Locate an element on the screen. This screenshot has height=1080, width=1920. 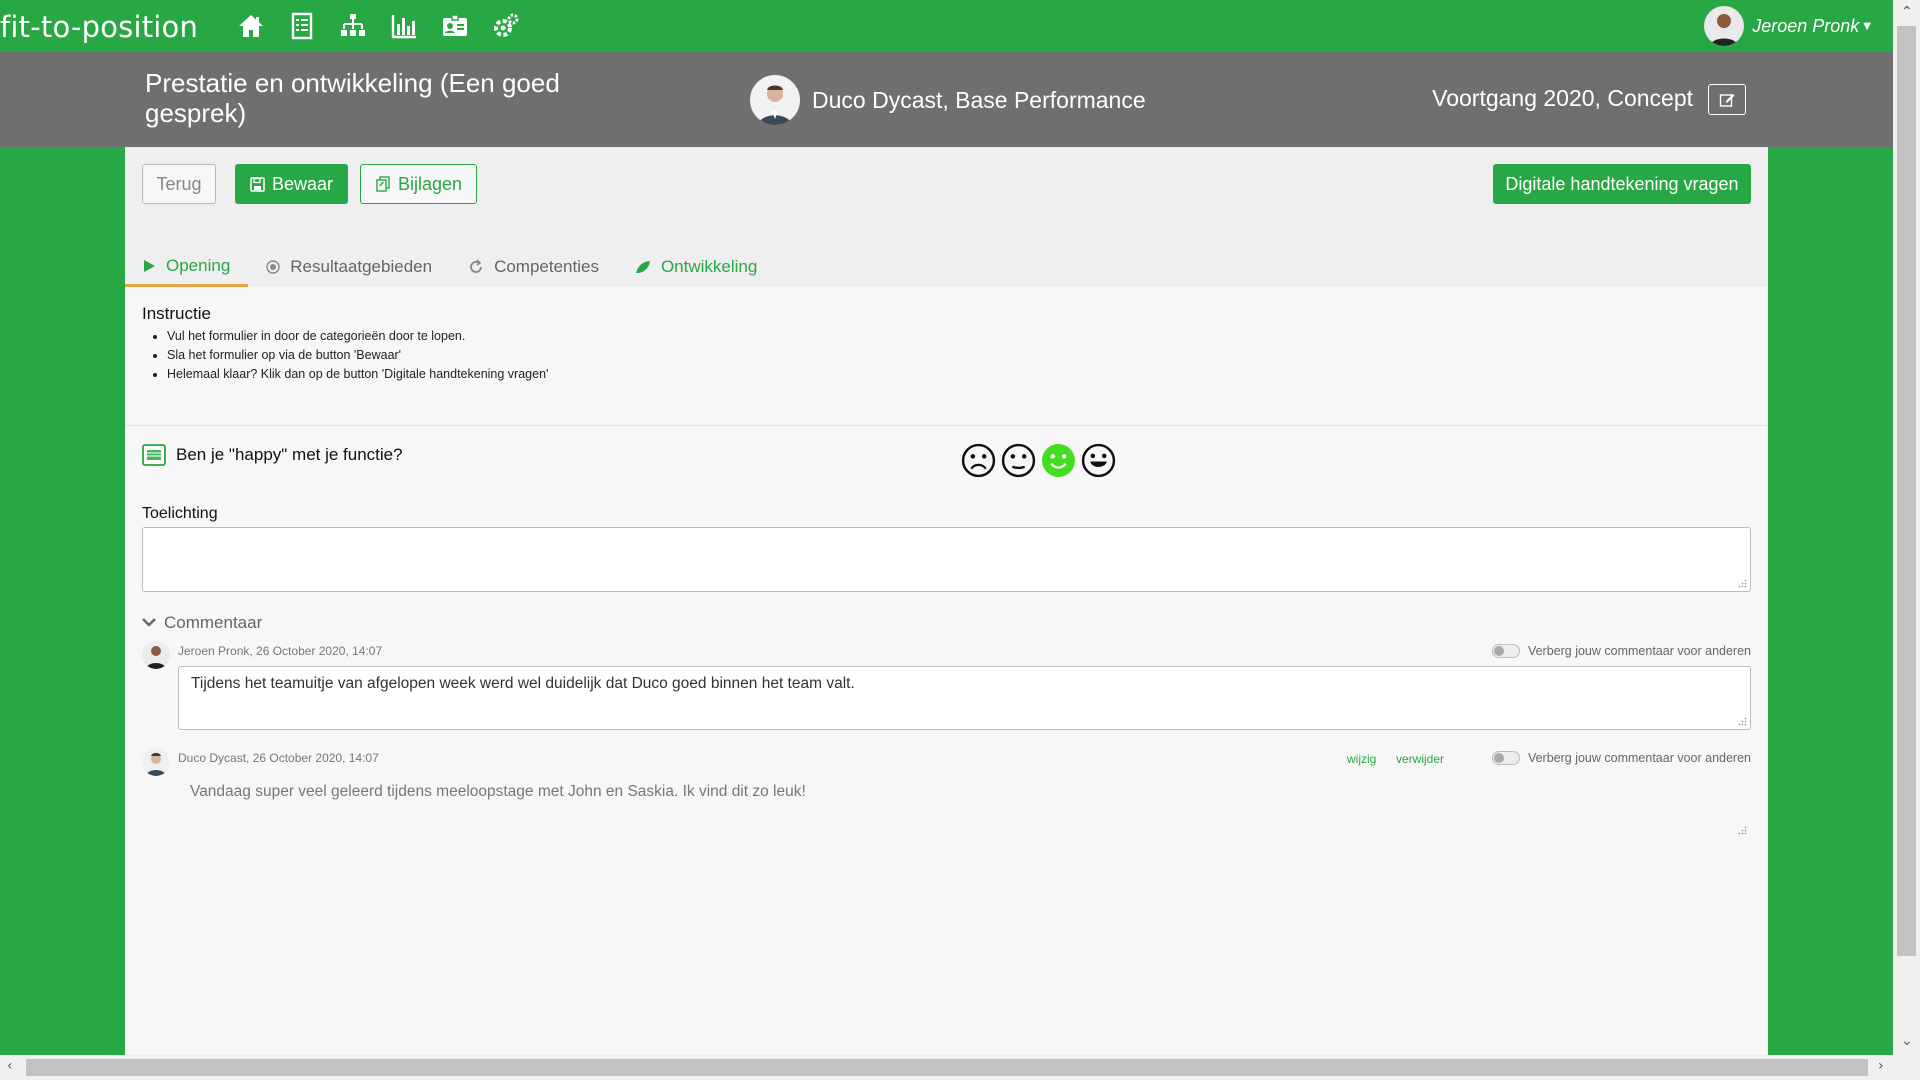
delete-comment-link: verwijder is located at coordinates (1420, 759).